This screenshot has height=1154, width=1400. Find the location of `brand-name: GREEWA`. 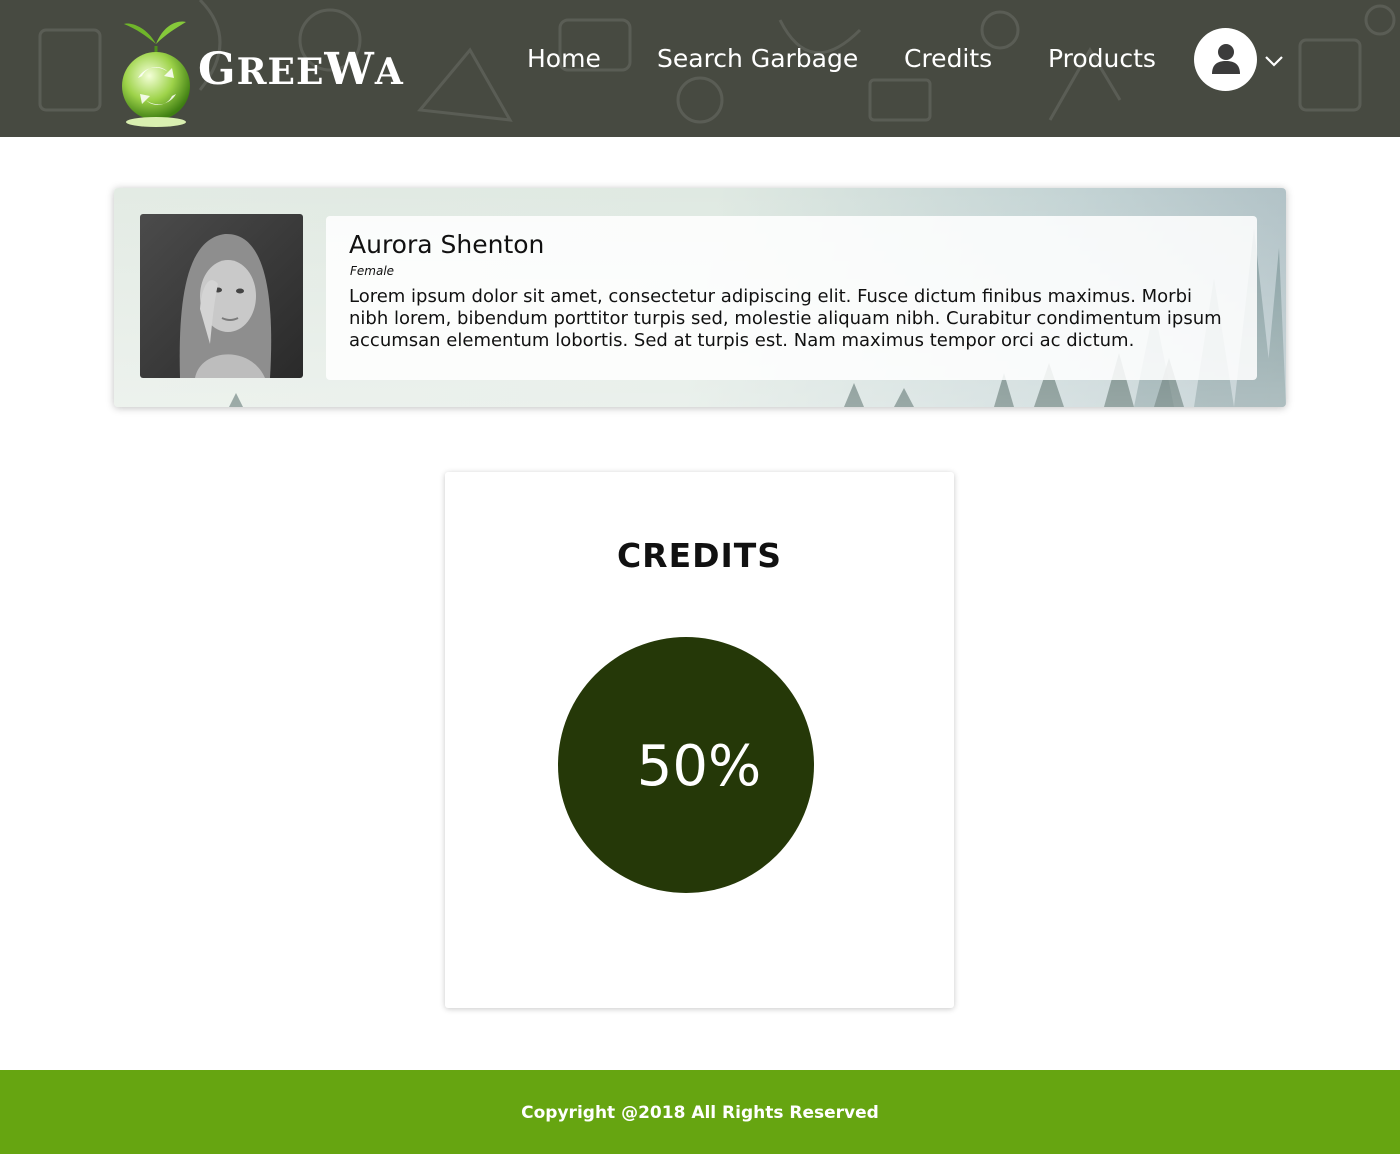

brand-name: GREEWA is located at coordinates (301, 69).